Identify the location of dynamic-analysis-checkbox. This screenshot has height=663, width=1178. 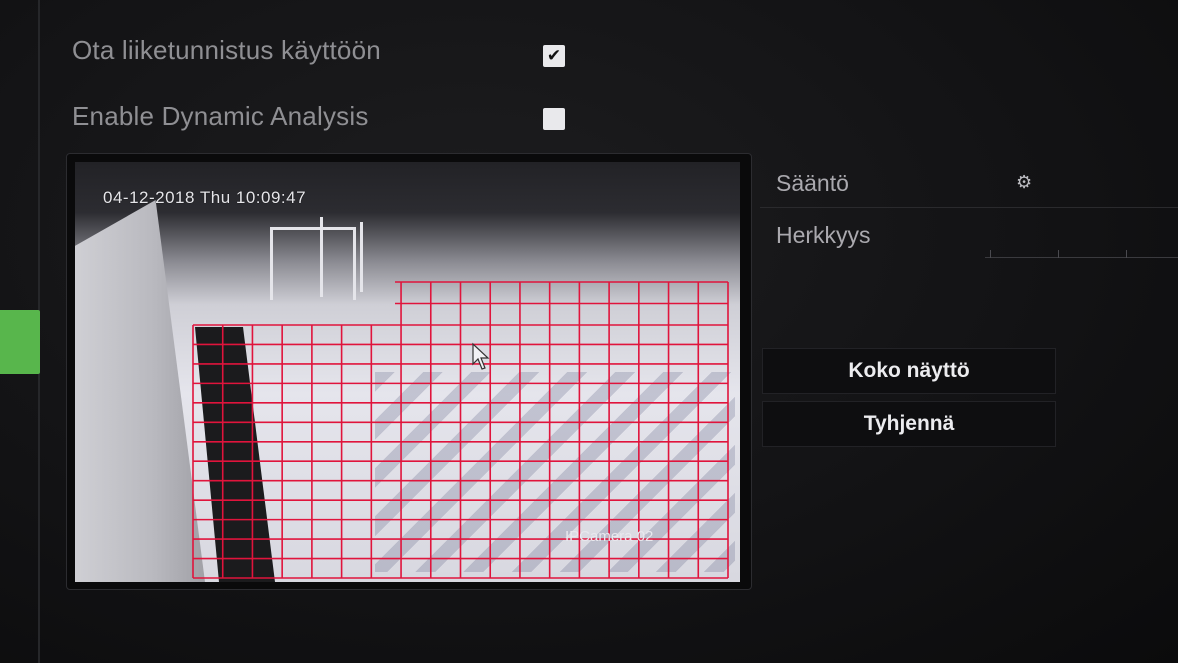
(554, 119).